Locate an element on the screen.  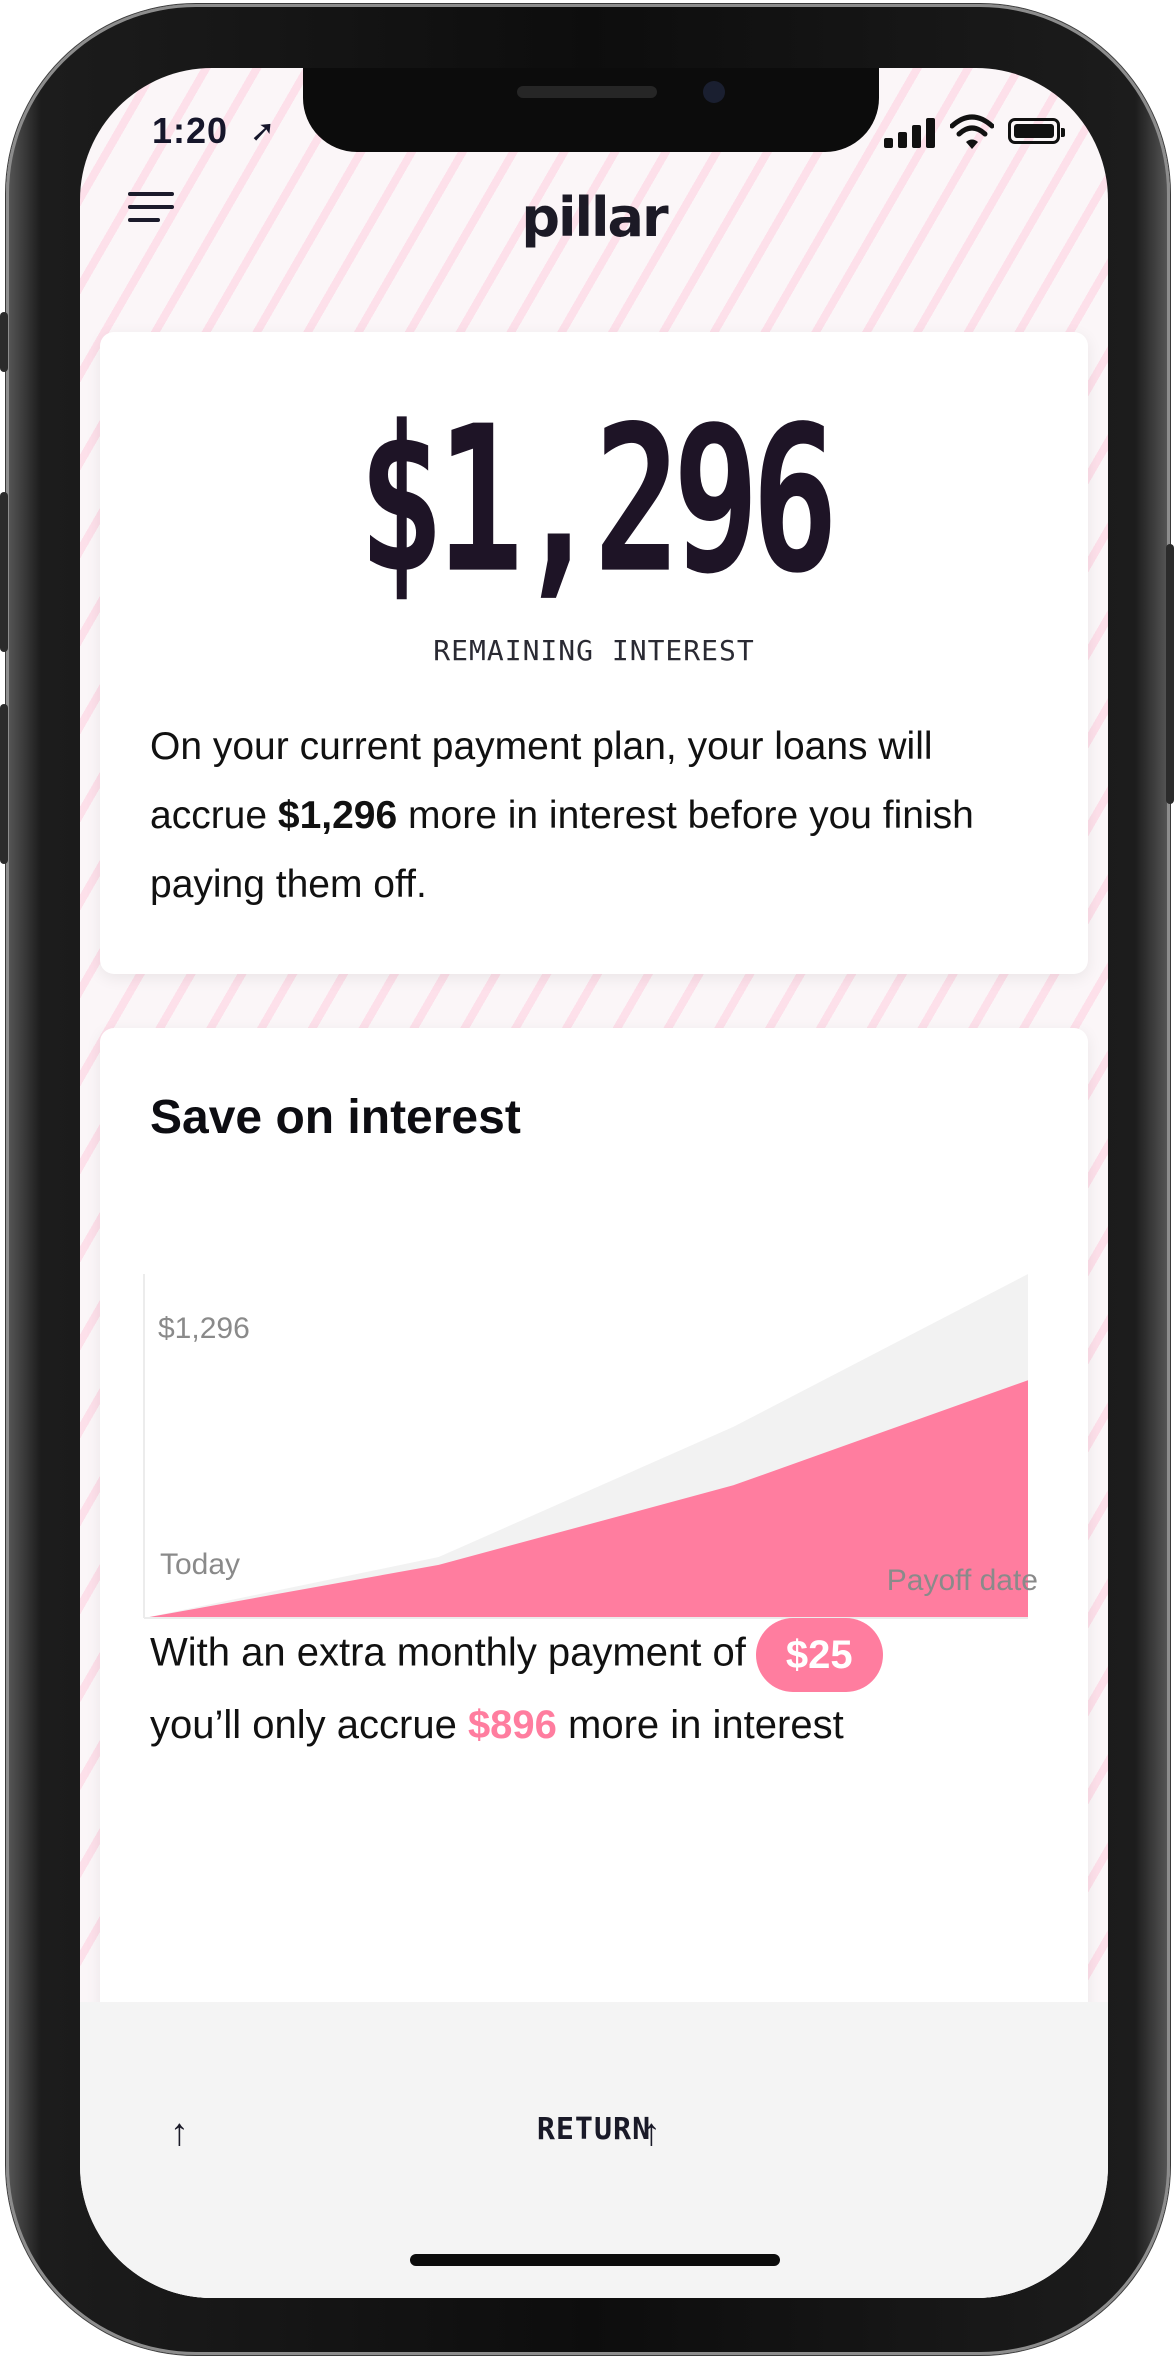
speaker-grille is located at coordinates (587, 92).